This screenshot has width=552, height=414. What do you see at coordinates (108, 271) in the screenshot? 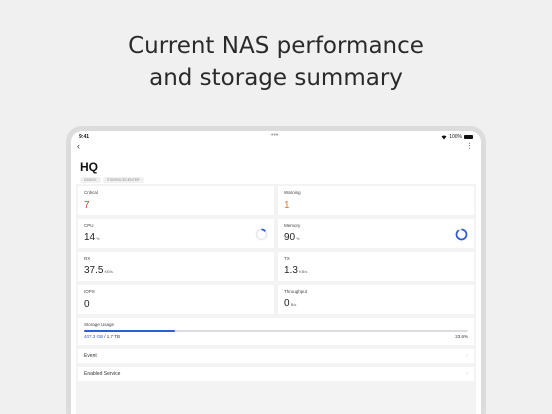
I see `rx-unit: KB/s` at bounding box center [108, 271].